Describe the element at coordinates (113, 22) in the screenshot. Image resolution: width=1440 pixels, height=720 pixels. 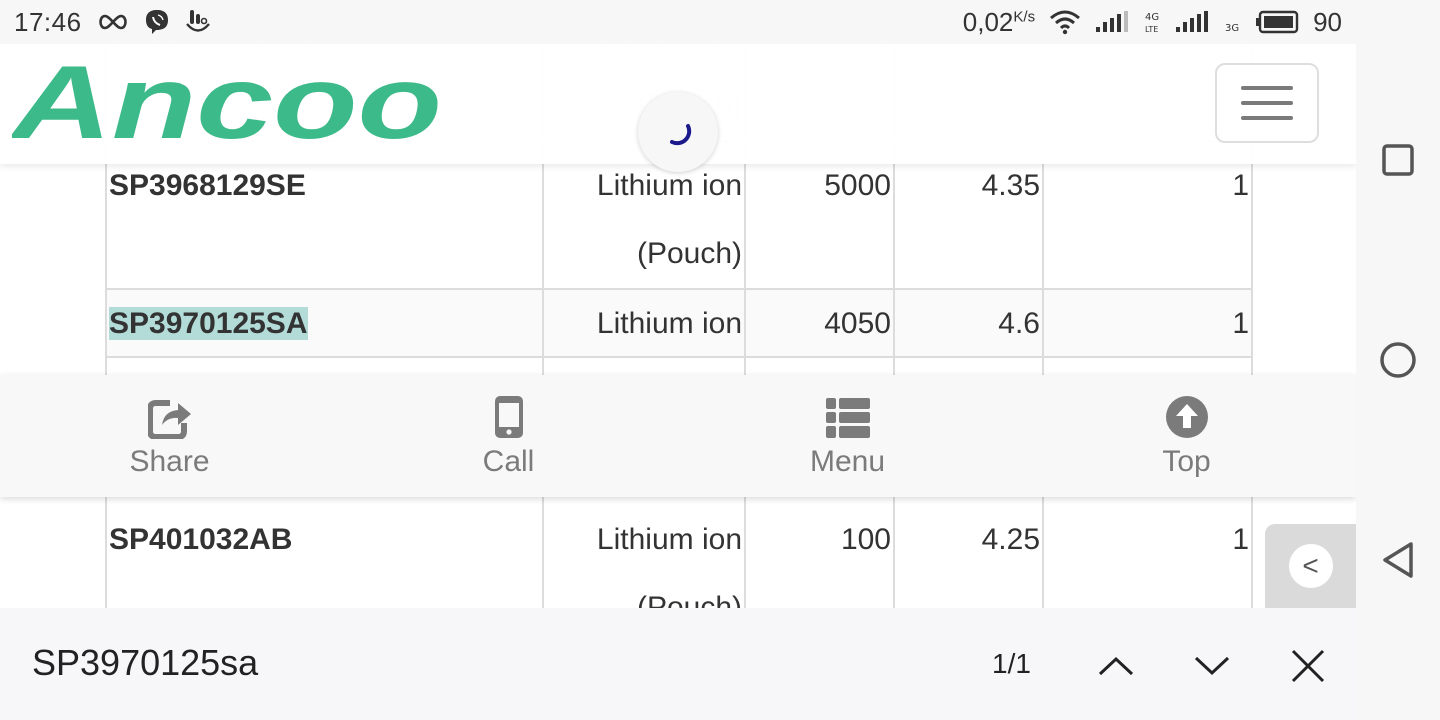
I see `infinity-icon` at that location.